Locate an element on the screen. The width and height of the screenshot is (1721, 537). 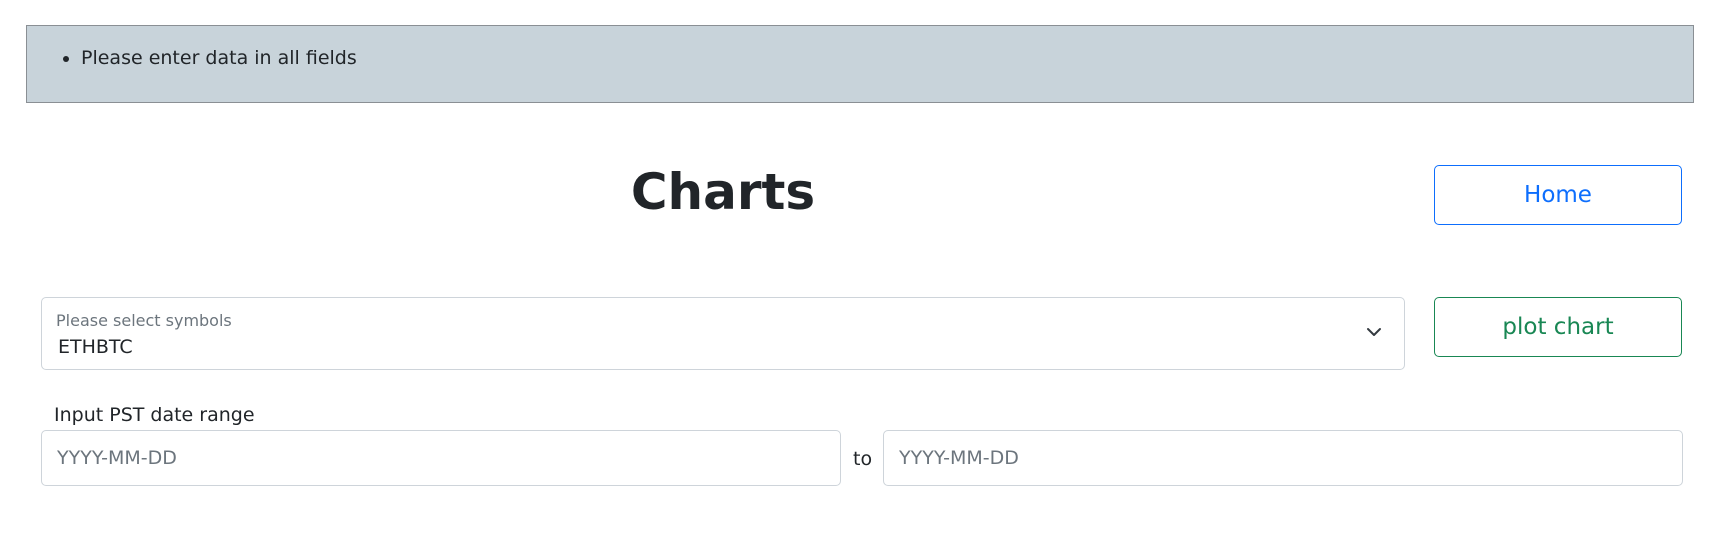
alert-list: Please enter data in all fields is located at coordinates (219, 58).